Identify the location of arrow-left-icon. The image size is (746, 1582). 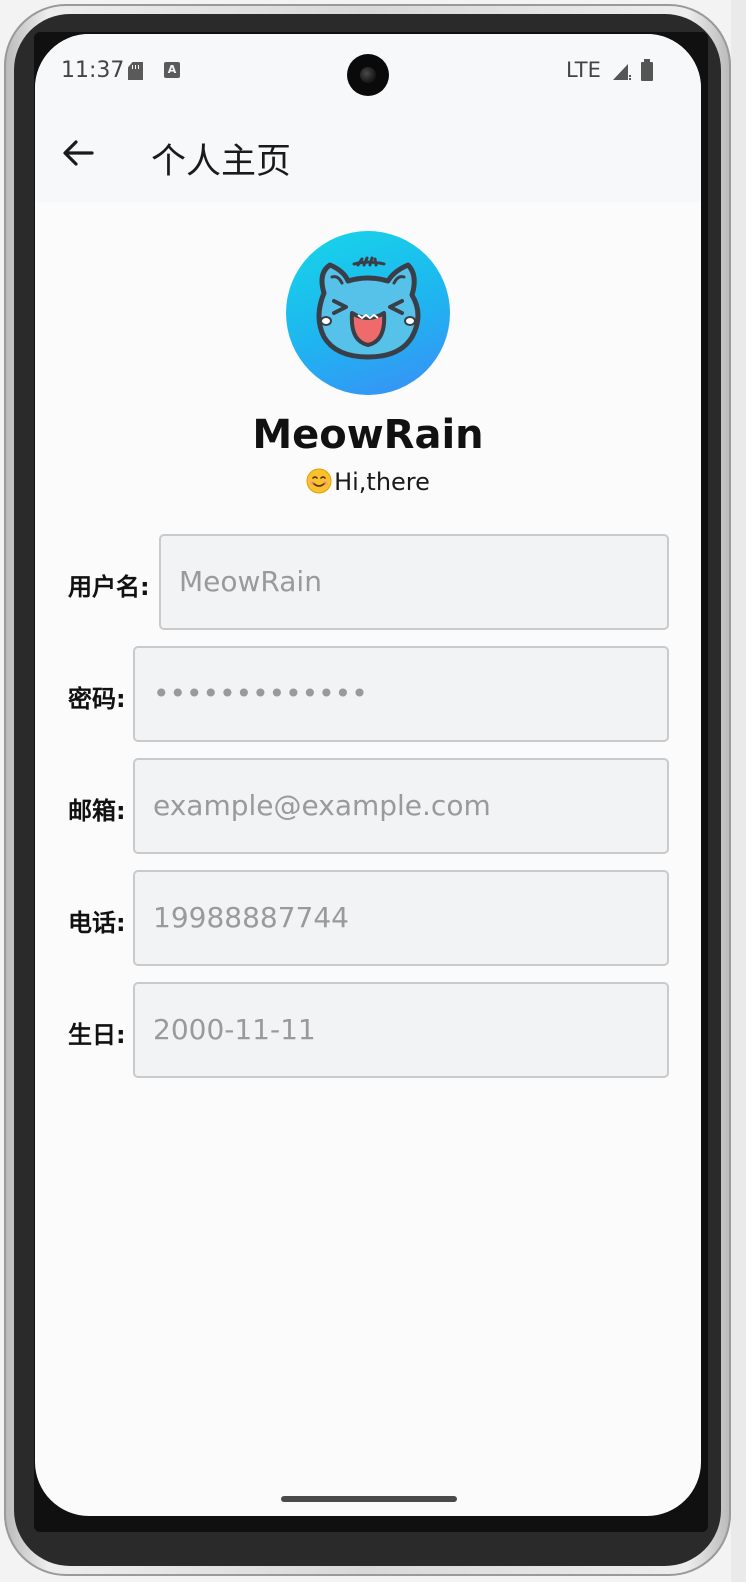
(78, 153).